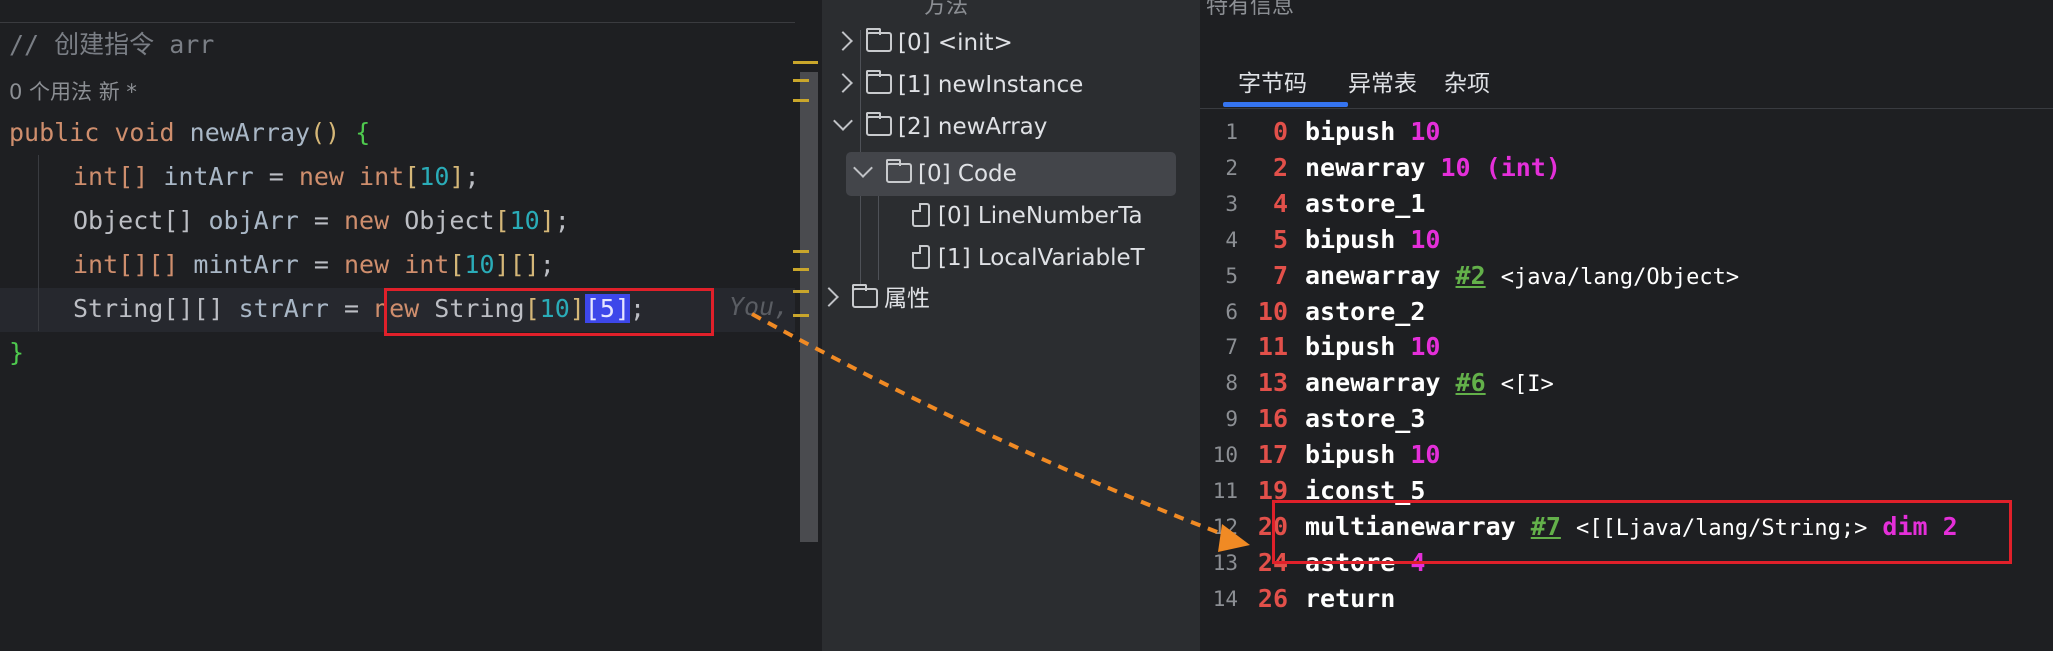 The image size is (2053, 651). Describe the element at coordinates (427, 264) in the screenshot. I see `rhs-type: int` at that location.